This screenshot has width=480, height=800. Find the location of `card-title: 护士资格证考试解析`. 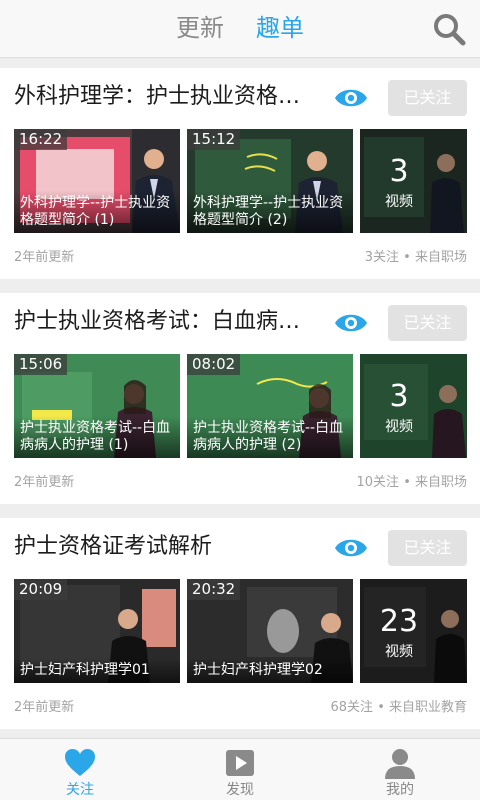

card-title: 护士资格证考试解析 is located at coordinates (164, 547).